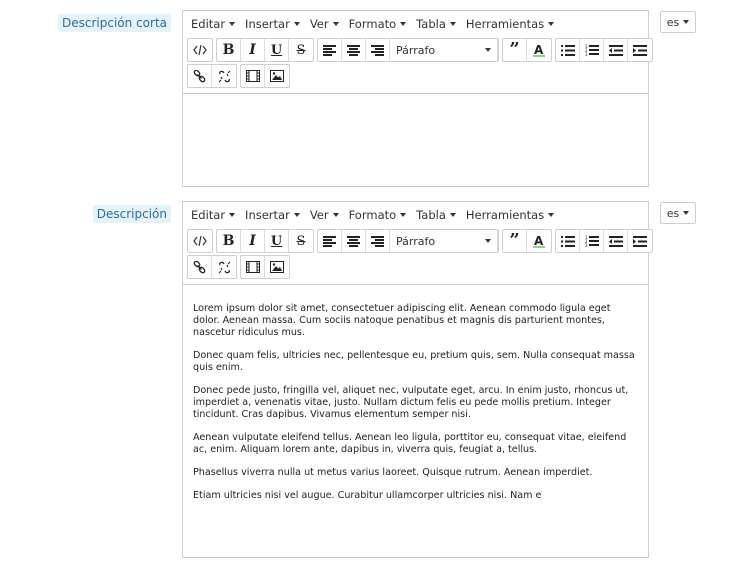 This screenshot has width=752, height=573. Describe the element at coordinates (131, 214) in the screenshot. I see `field-label: Descripción` at that location.